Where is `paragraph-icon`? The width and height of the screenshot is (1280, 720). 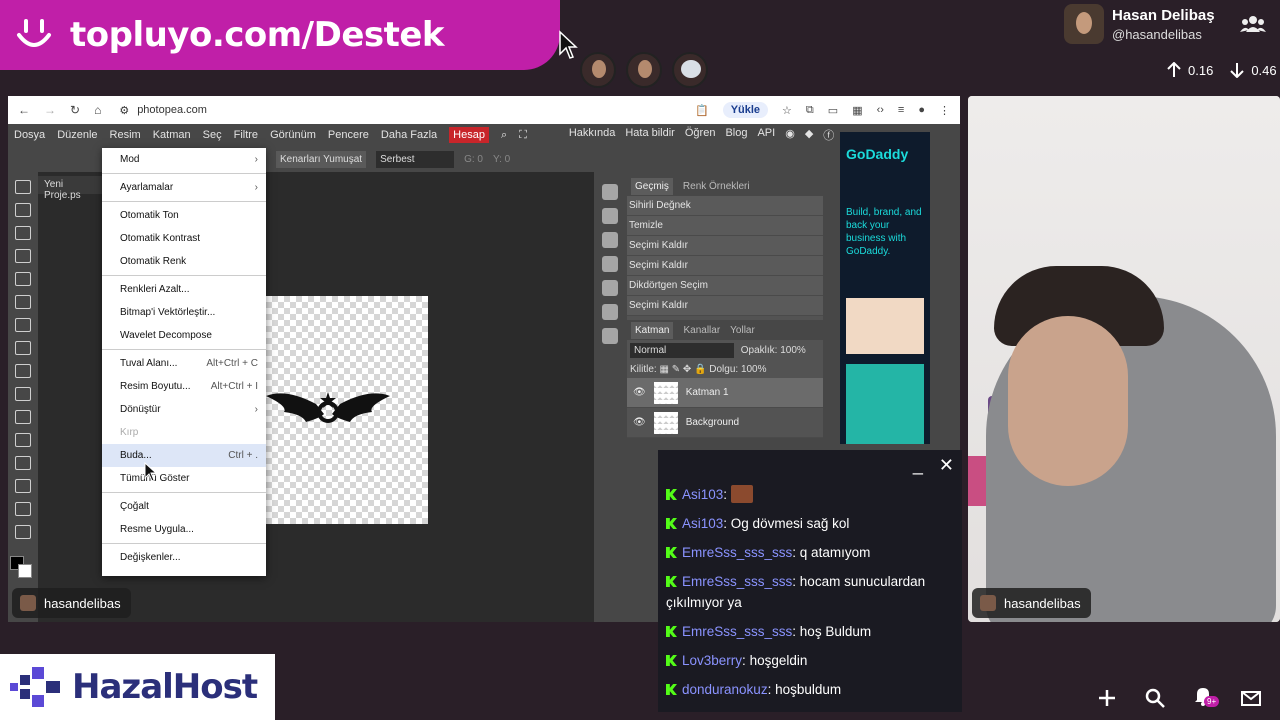
paragraph-icon is located at coordinates (610, 288).